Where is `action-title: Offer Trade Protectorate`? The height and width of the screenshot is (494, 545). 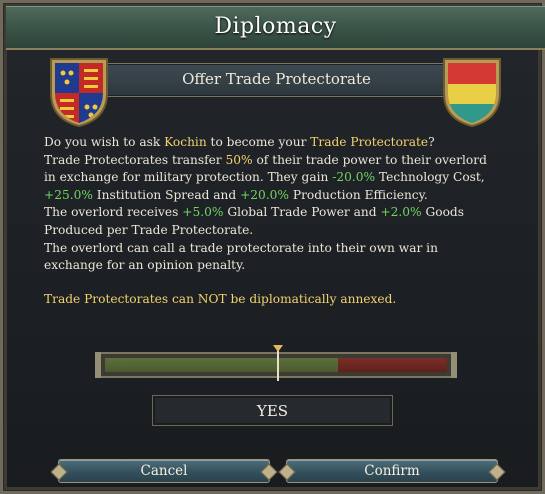
action-title: Offer Trade Protectorate is located at coordinates (276, 79).